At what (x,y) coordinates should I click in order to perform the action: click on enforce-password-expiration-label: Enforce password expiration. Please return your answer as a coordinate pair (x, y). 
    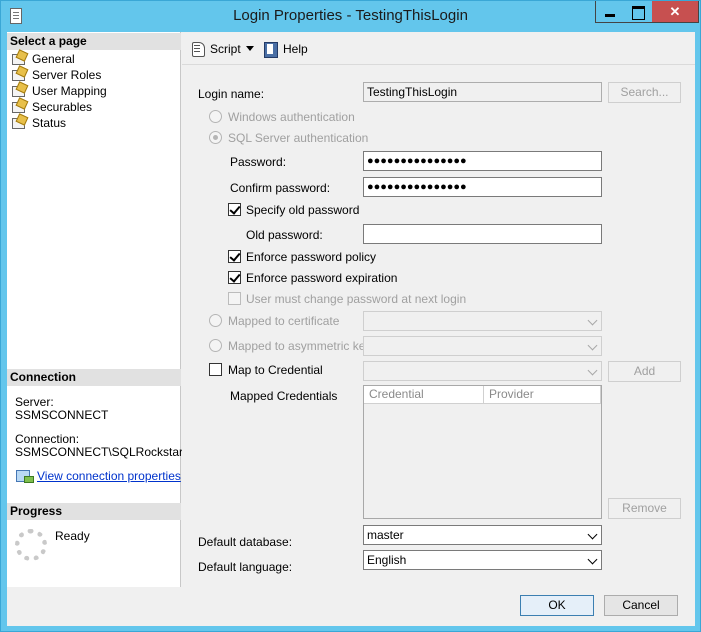
    Looking at the image, I should click on (322, 278).